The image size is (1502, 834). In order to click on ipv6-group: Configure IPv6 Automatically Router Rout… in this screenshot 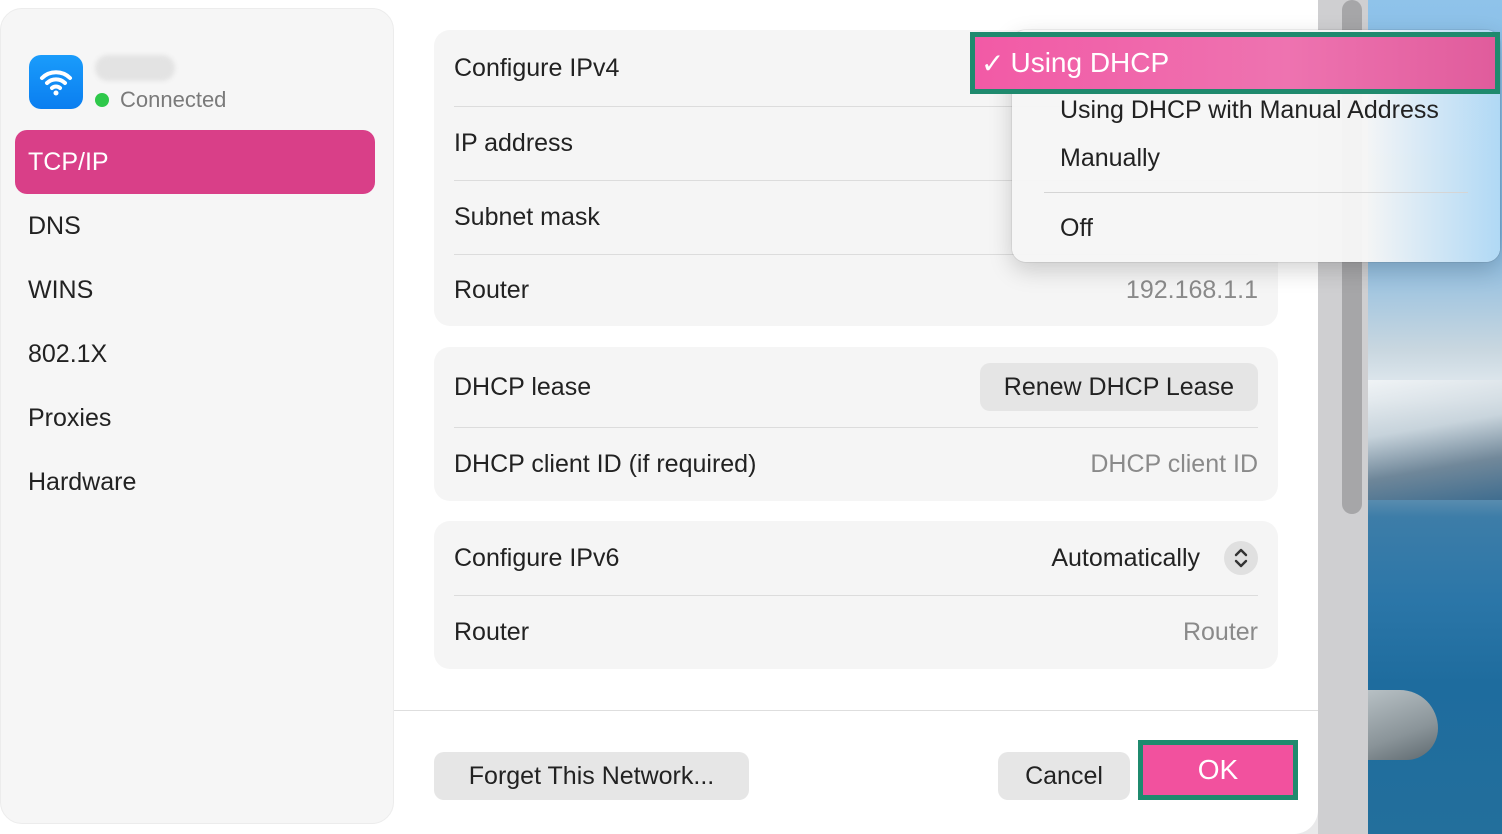, I will do `click(856, 595)`.